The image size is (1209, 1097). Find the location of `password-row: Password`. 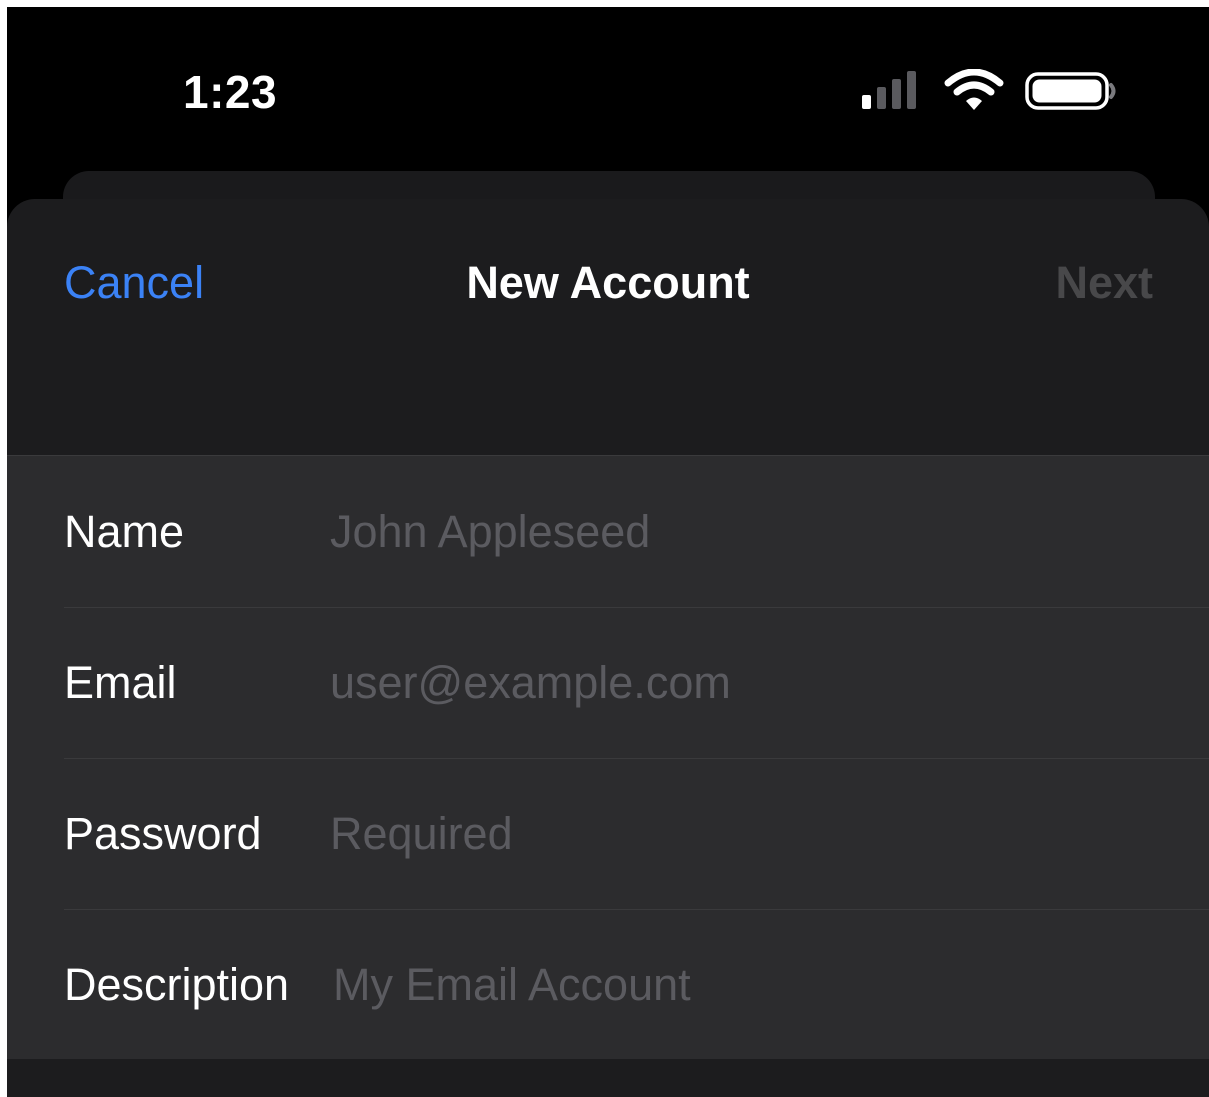

password-row: Password is located at coordinates (608, 833).